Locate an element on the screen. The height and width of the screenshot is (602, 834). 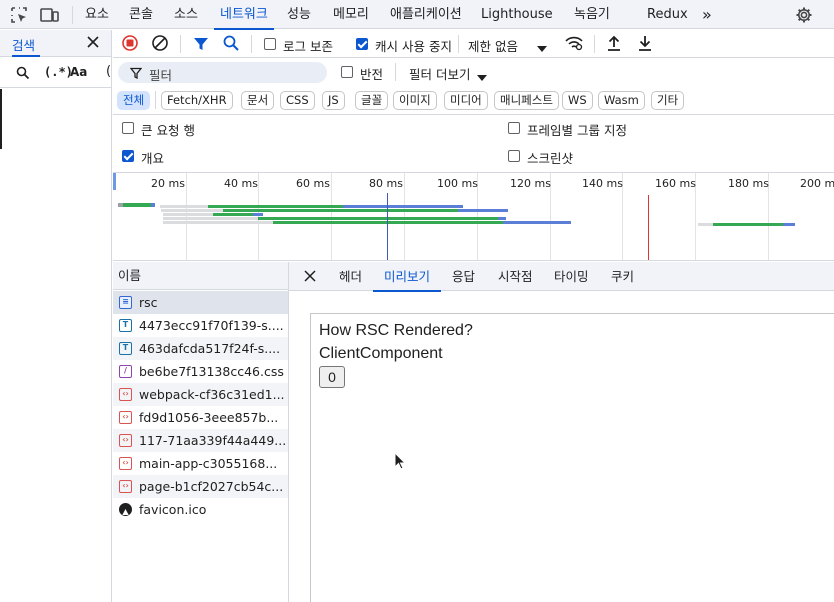
timeline-left-handle is located at coordinates (114, 181).